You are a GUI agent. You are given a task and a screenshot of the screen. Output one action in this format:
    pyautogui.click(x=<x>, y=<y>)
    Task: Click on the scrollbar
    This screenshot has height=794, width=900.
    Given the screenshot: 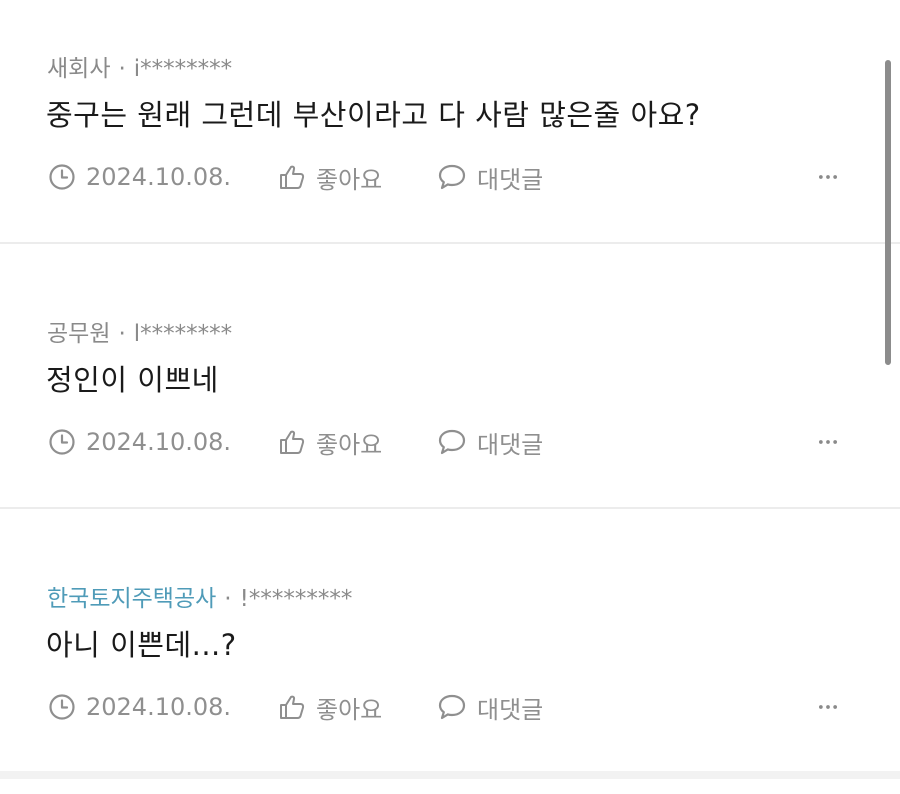 What is the action you would take?
    pyautogui.click(x=888, y=212)
    